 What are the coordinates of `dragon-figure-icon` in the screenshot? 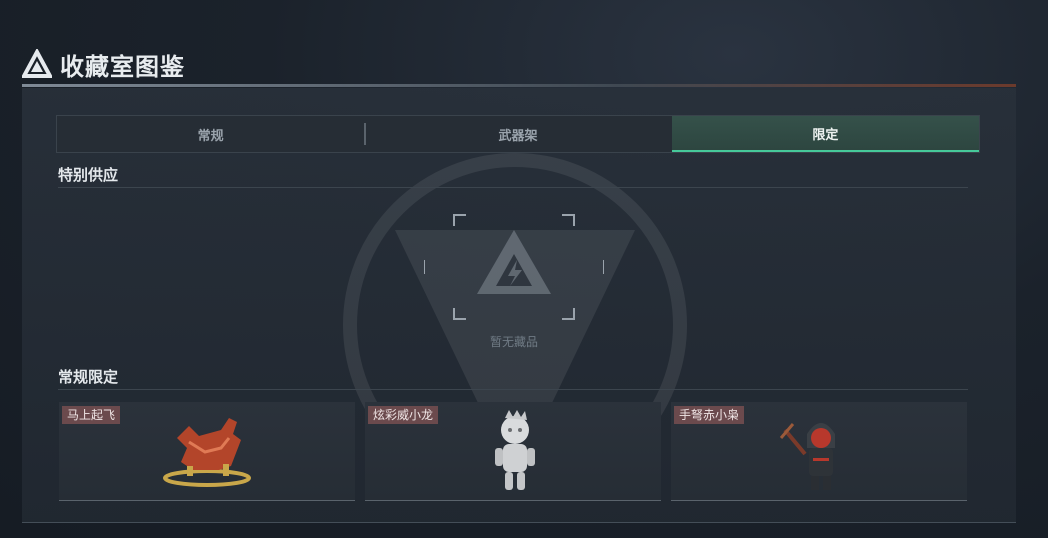 It's located at (515, 450).